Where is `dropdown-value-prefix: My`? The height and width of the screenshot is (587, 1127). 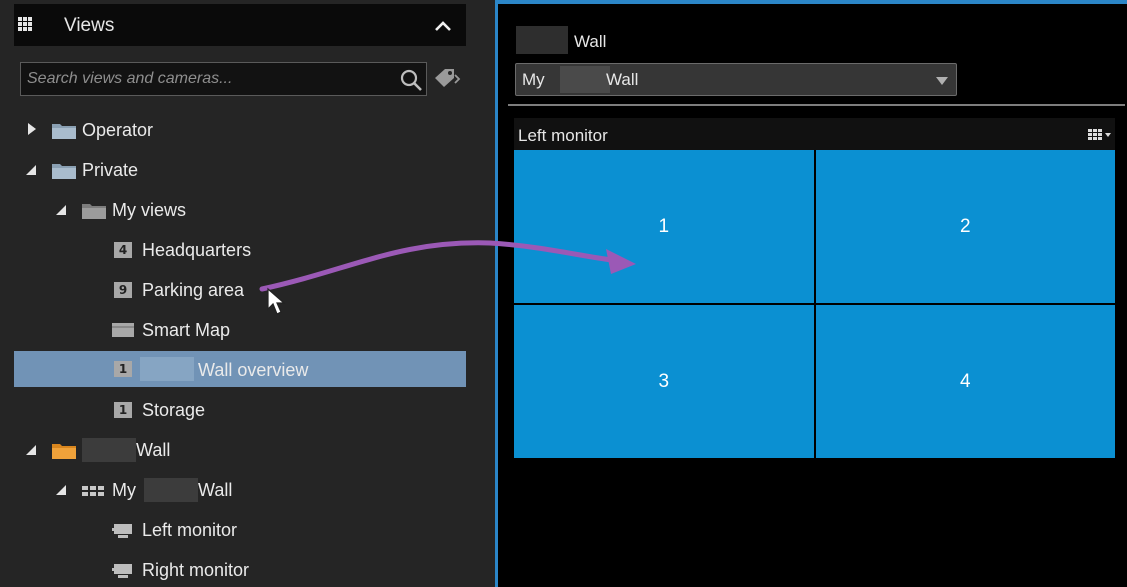
dropdown-value-prefix: My is located at coordinates (533, 79).